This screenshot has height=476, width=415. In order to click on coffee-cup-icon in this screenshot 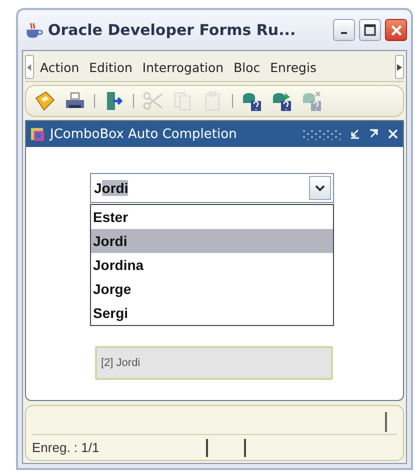, I will do `click(34, 30)`.